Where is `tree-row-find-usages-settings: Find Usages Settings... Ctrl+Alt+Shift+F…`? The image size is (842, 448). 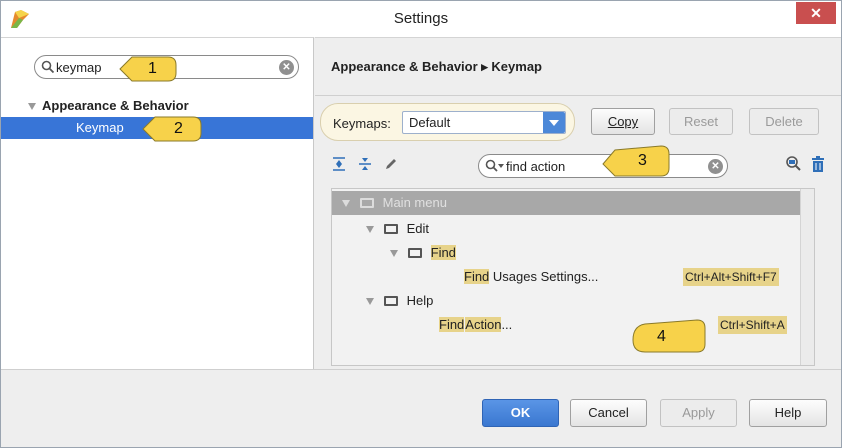
tree-row-find-usages-settings: Find Usages Settings... Ctrl+Alt+Shift+F… is located at coordinates (566, 277).